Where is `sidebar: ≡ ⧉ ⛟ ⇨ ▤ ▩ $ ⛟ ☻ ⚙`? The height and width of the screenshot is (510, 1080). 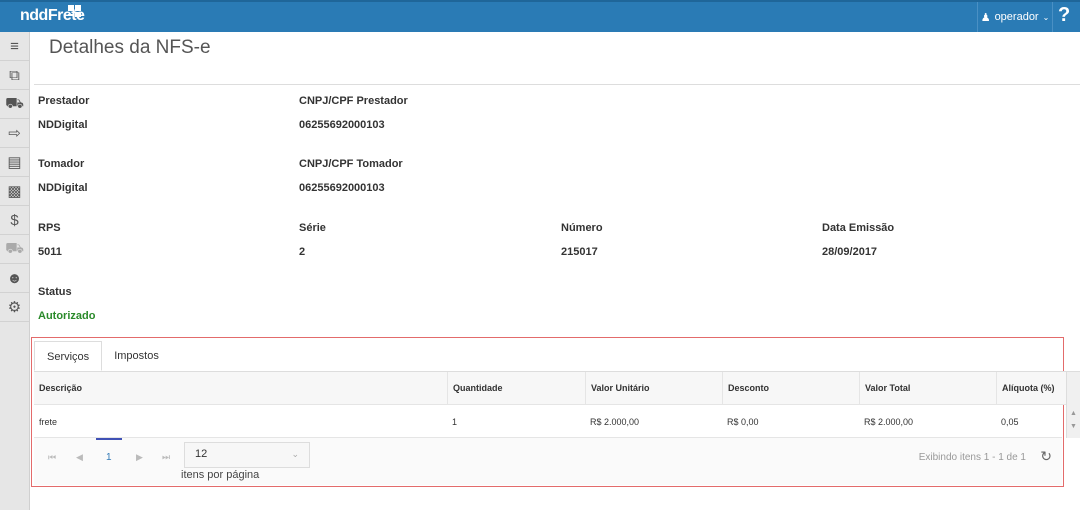 sidebar: ≡ ⧉ ⛟ ⇨ ▤ ▩ $ ⛟ ☻ ⚙ is located at coordinates (15, 271).